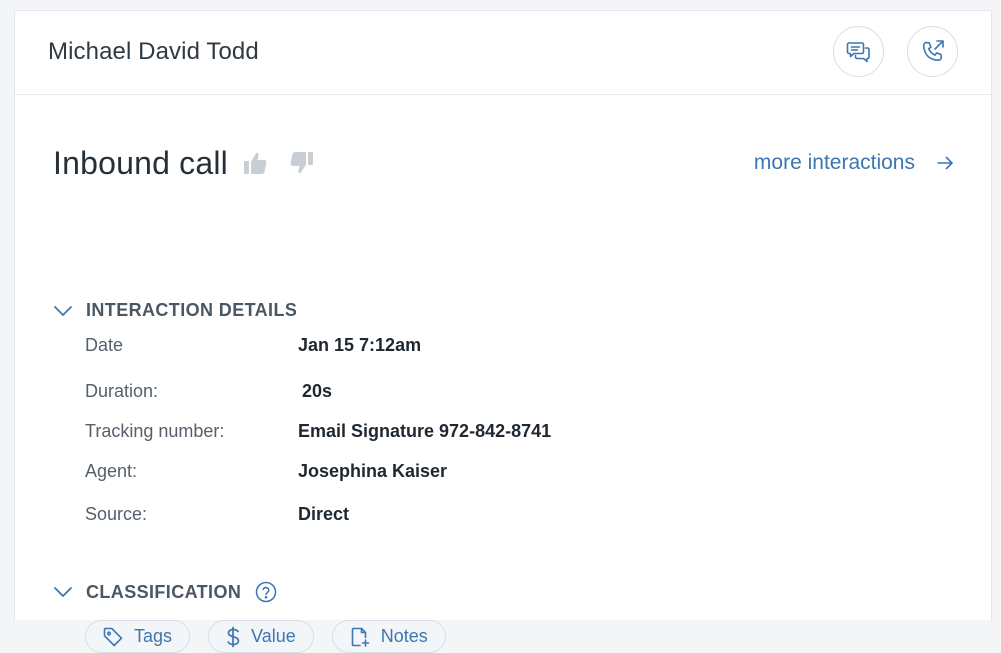 The width and height of the screenshot is (1001, 653). I want to click on detail-value: Josephina Kaiser, so click(373, 471).